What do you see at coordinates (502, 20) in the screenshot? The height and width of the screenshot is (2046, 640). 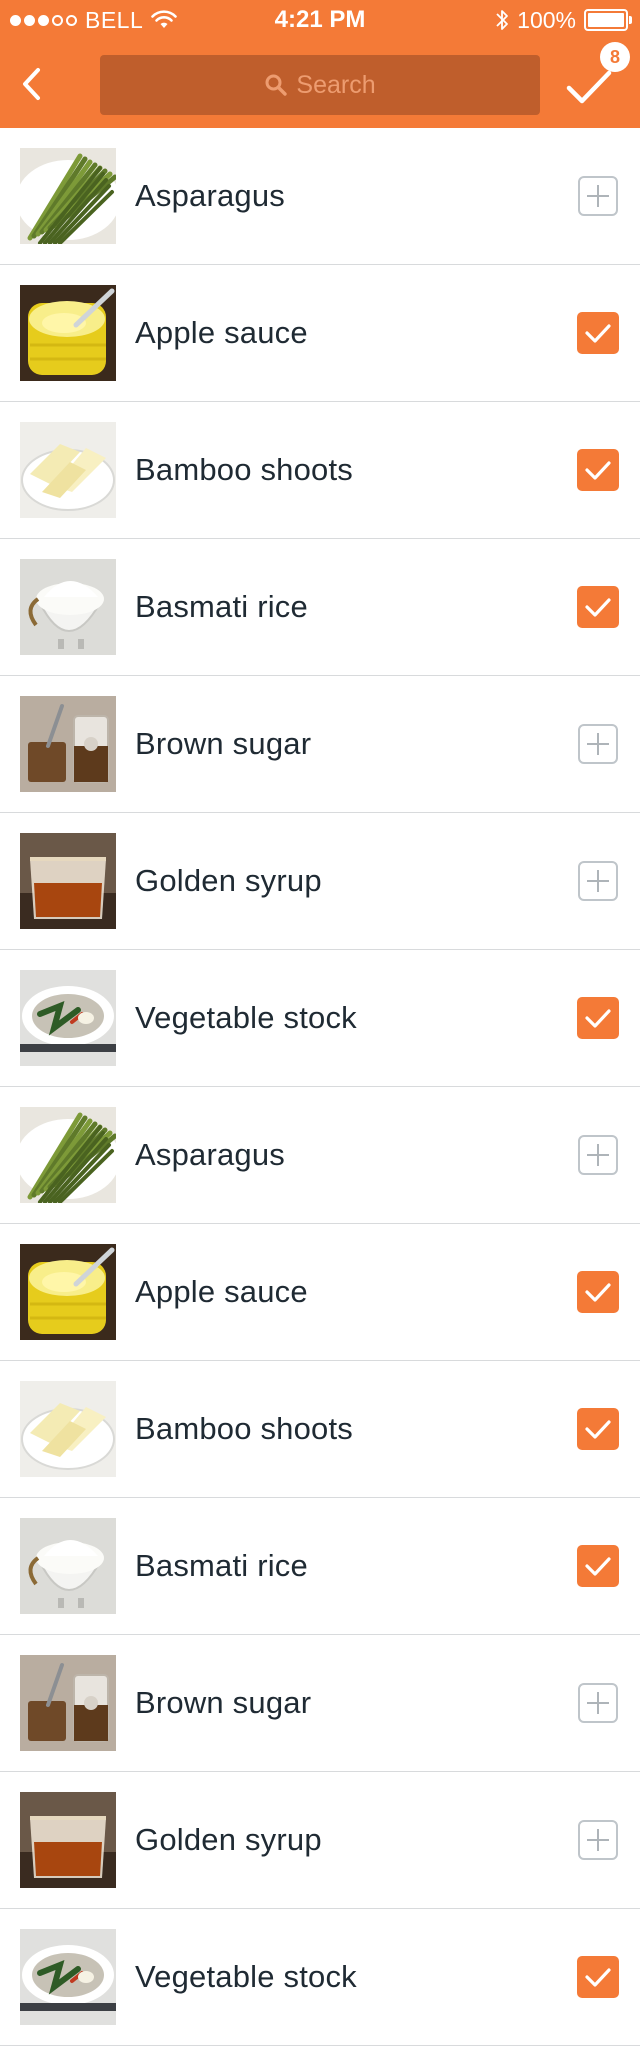 I see `bluetooth-icon` at bounding box center [502, 20].